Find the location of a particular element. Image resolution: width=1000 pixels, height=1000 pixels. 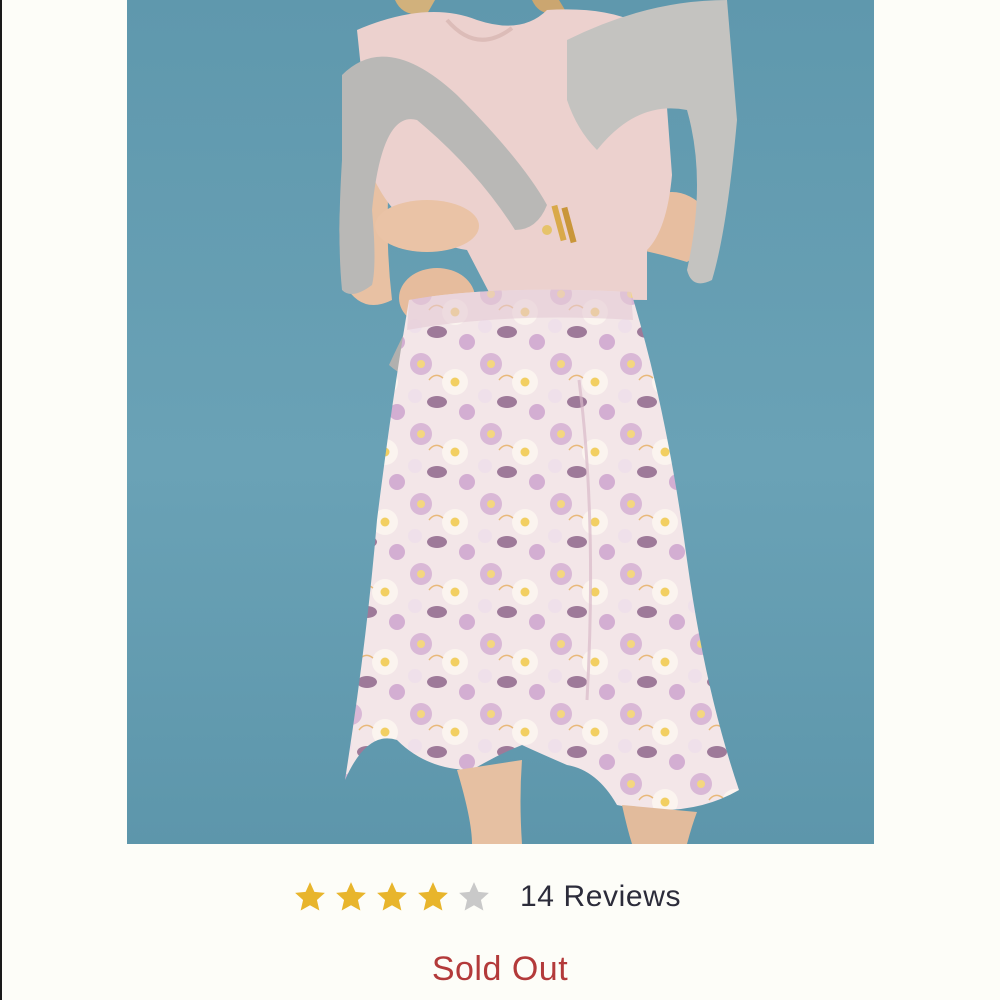

rating-row: 14 Reviews is located at coordinates (487, 897).